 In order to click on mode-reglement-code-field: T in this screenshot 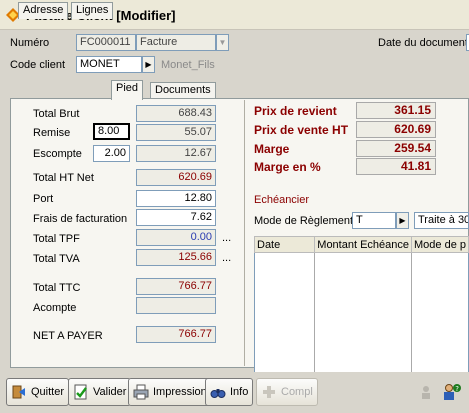, I will do `click(374, 220)`.